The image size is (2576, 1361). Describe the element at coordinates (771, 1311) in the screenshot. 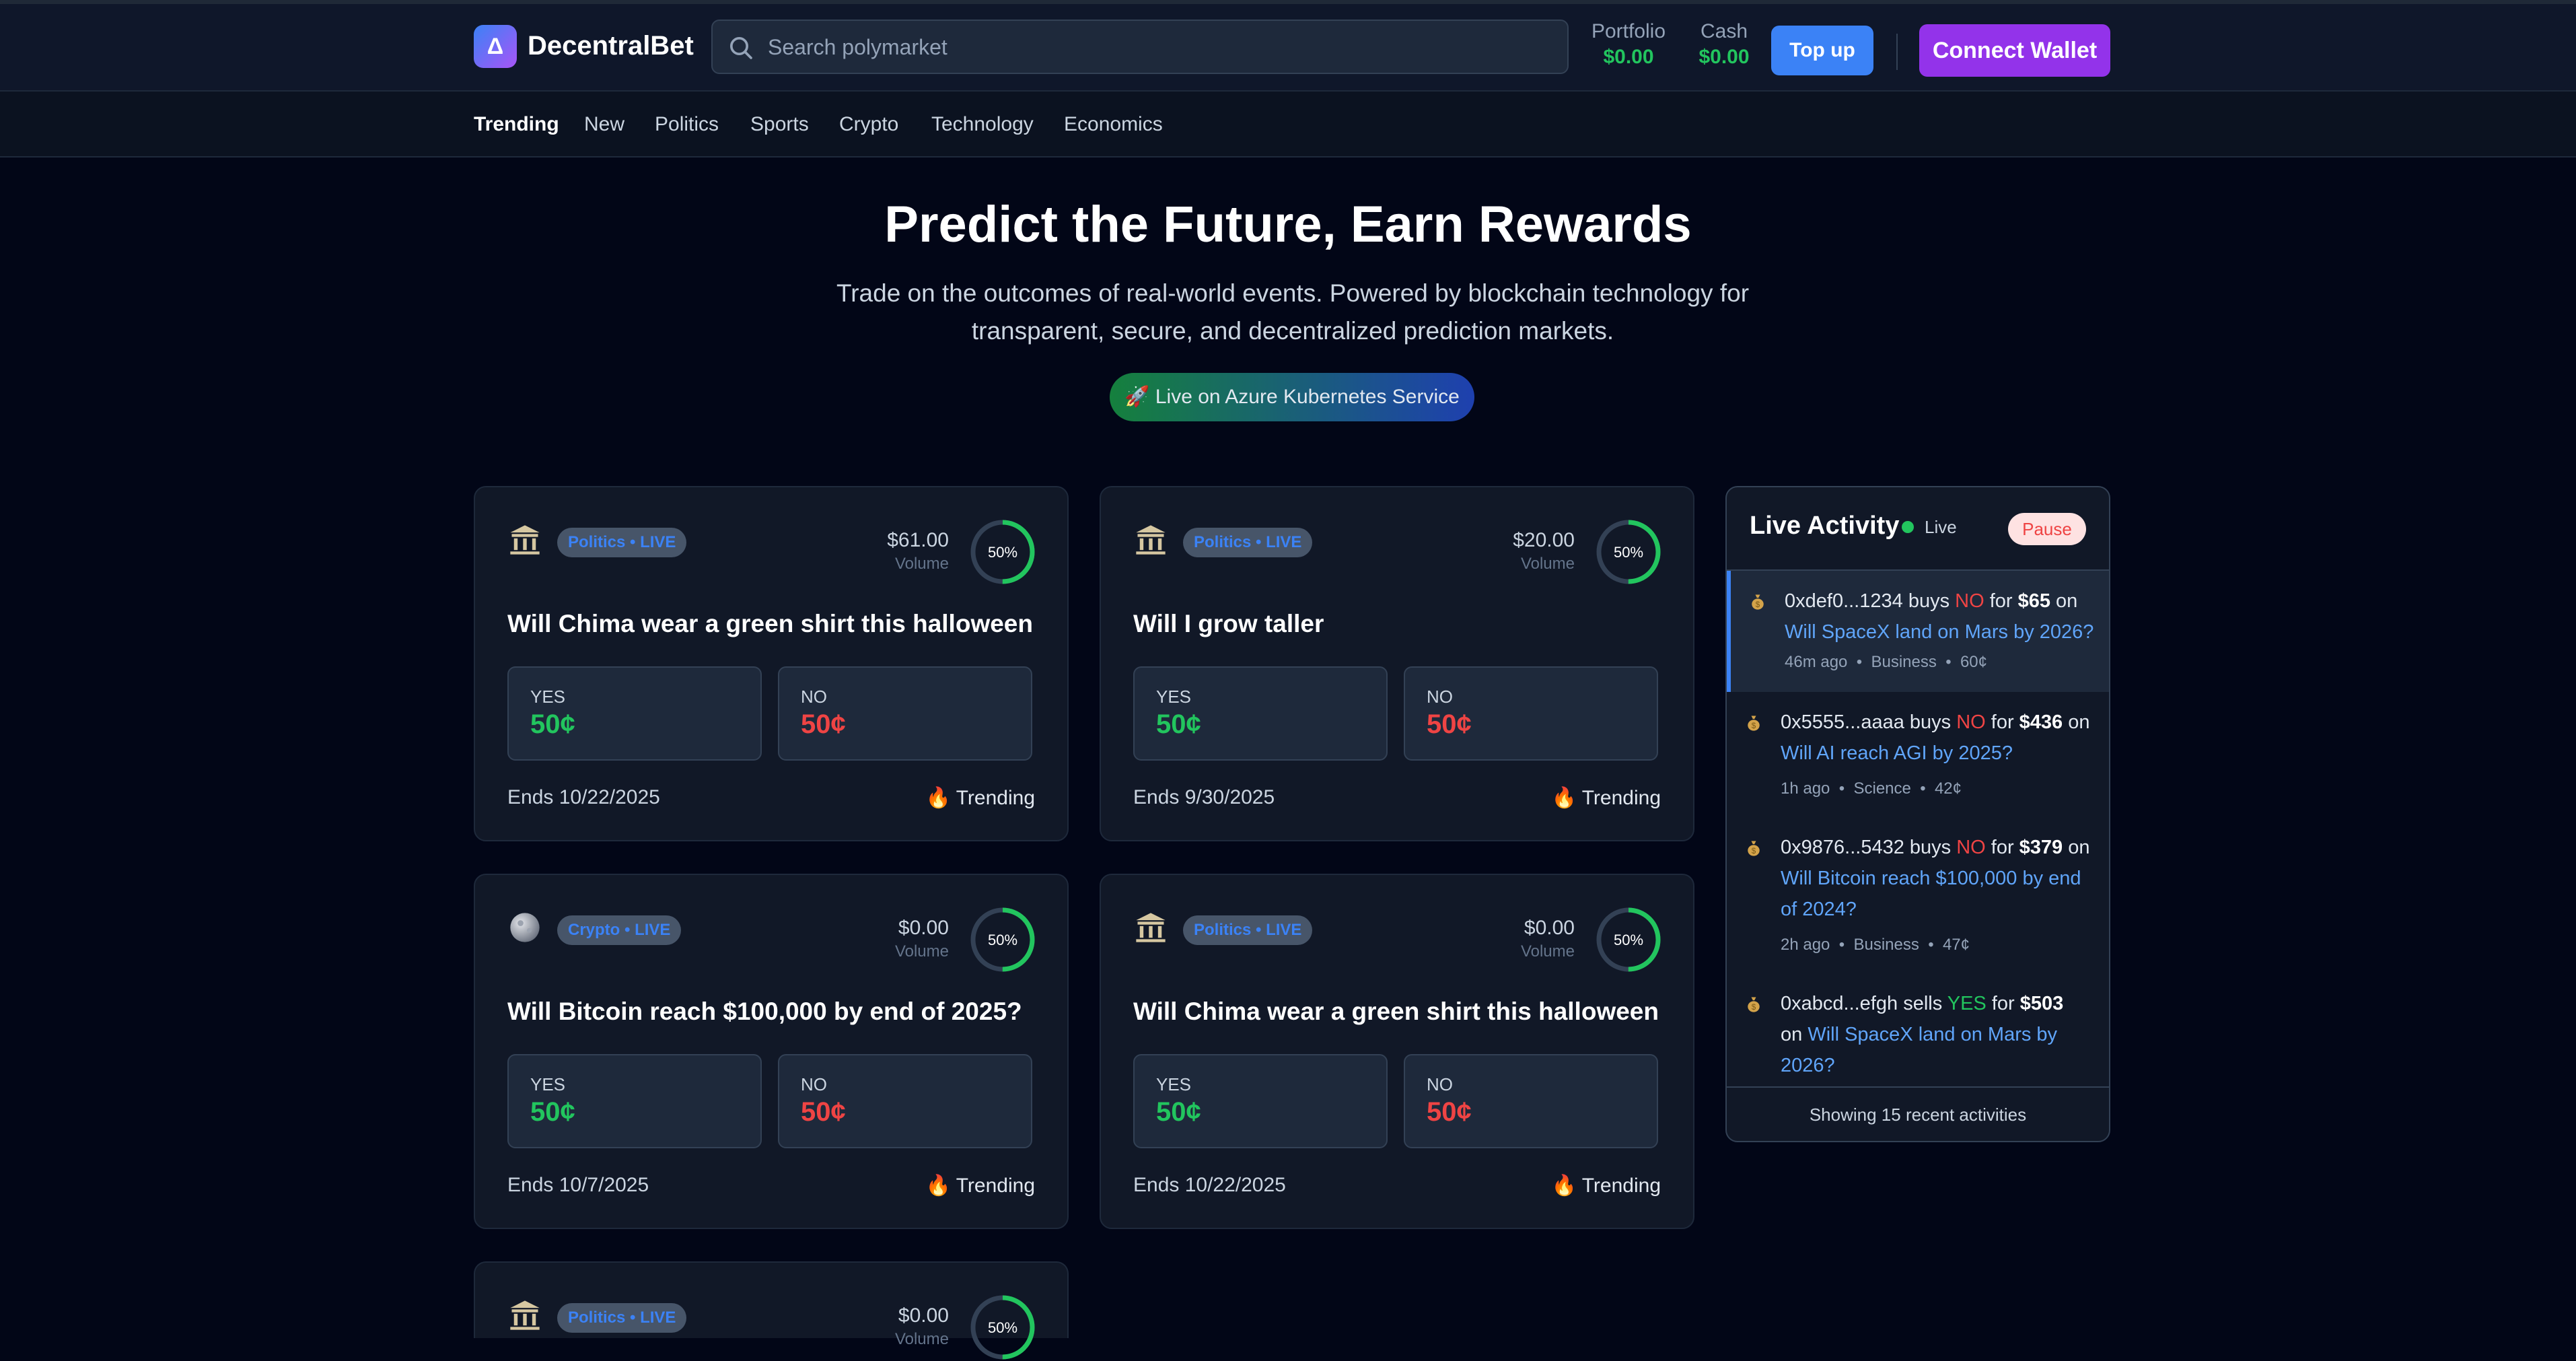

I see `market-card: Politics • LIVE $0.00 Volume 50%` at that location.